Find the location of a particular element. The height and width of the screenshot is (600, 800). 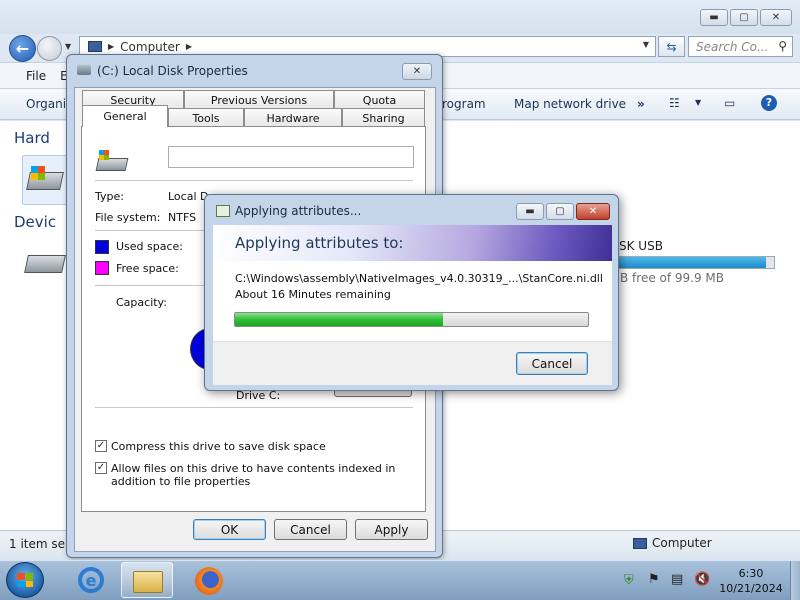

search-icon: ⚲ is located at coordinates (782, 46).